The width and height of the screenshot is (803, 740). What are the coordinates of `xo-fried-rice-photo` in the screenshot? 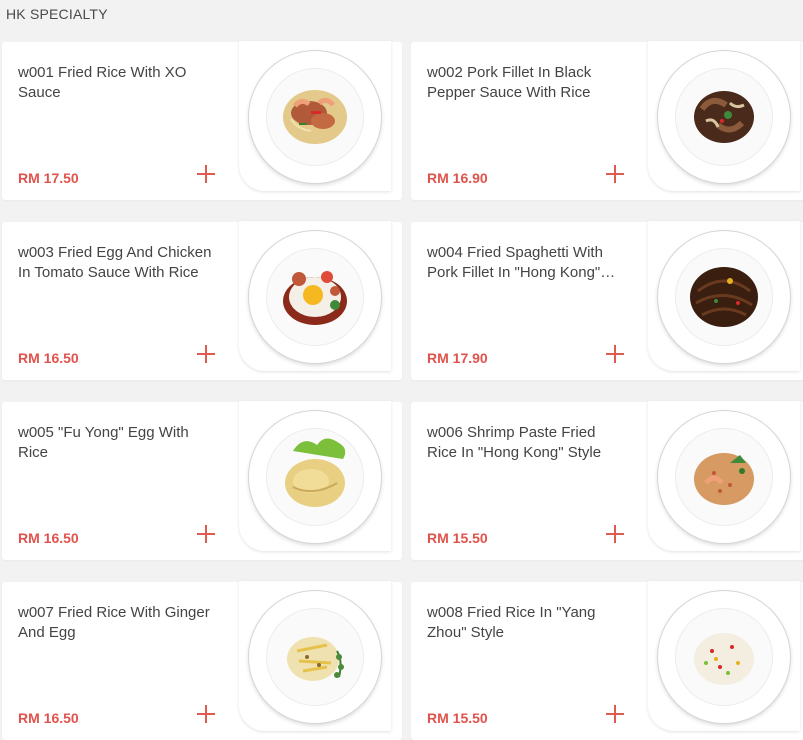 It's located at (315, 117).